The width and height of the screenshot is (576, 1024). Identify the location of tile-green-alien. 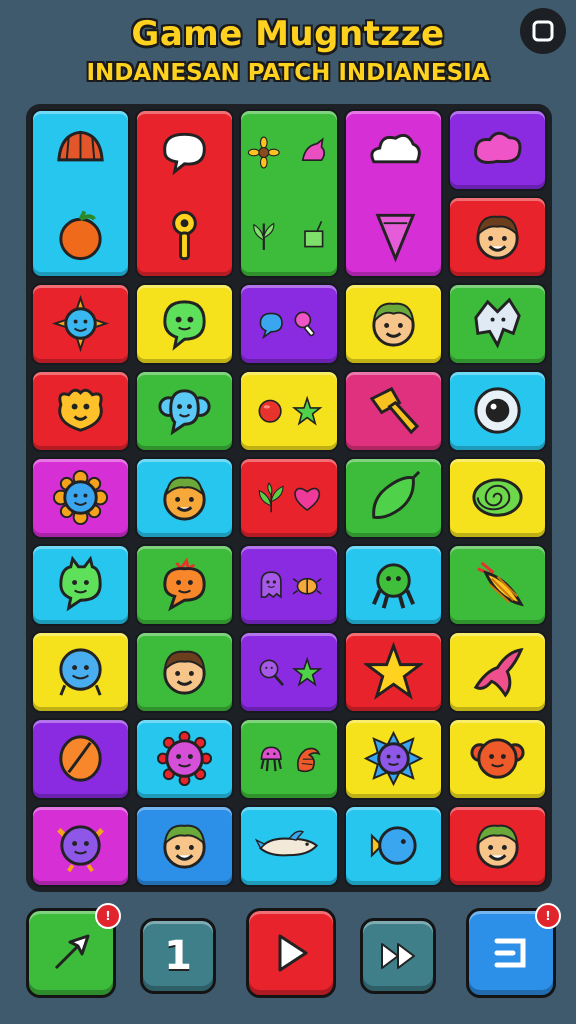
(185, 324).